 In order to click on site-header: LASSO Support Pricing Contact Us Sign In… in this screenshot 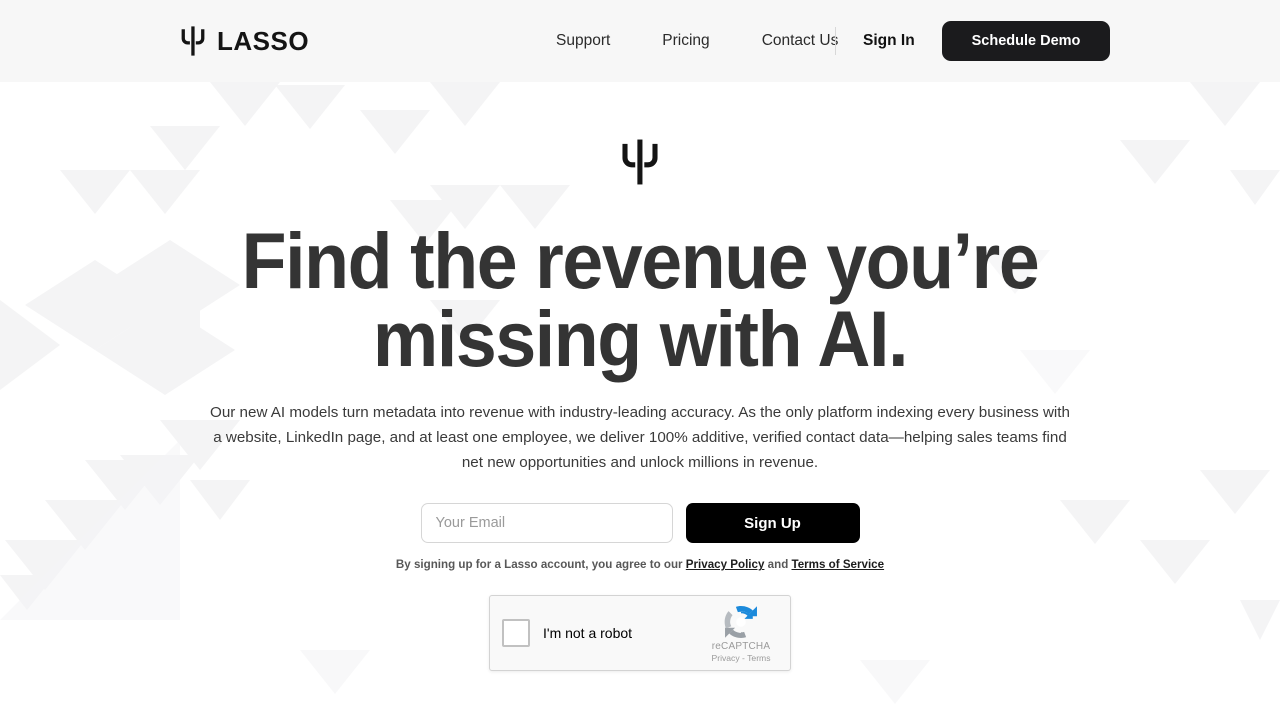, I will do `click(640, 41)`.